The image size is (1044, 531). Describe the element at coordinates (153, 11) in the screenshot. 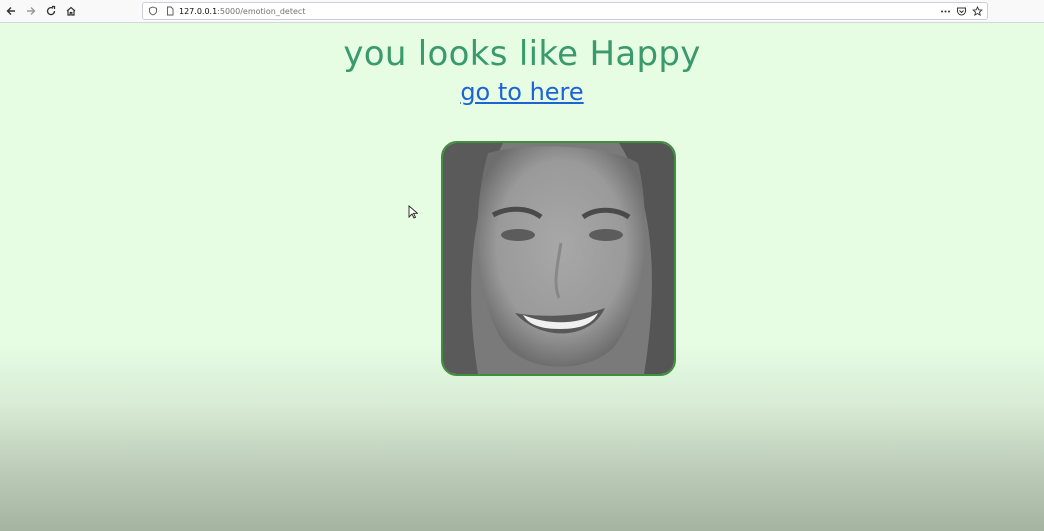

I see `shield-icon` at that location.